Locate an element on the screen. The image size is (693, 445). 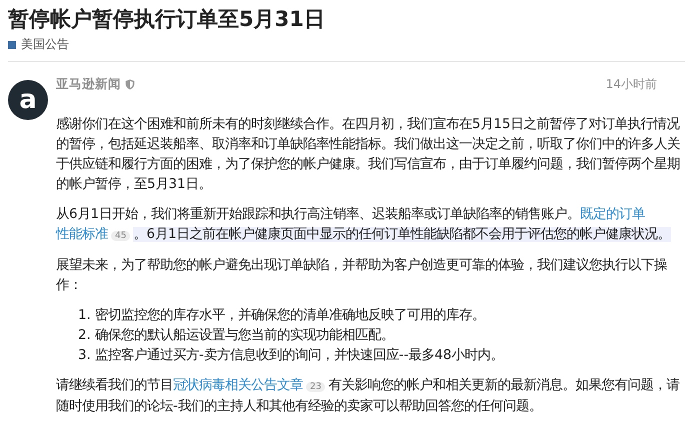
link: 性能标准 is located at coordinates (82, 234).